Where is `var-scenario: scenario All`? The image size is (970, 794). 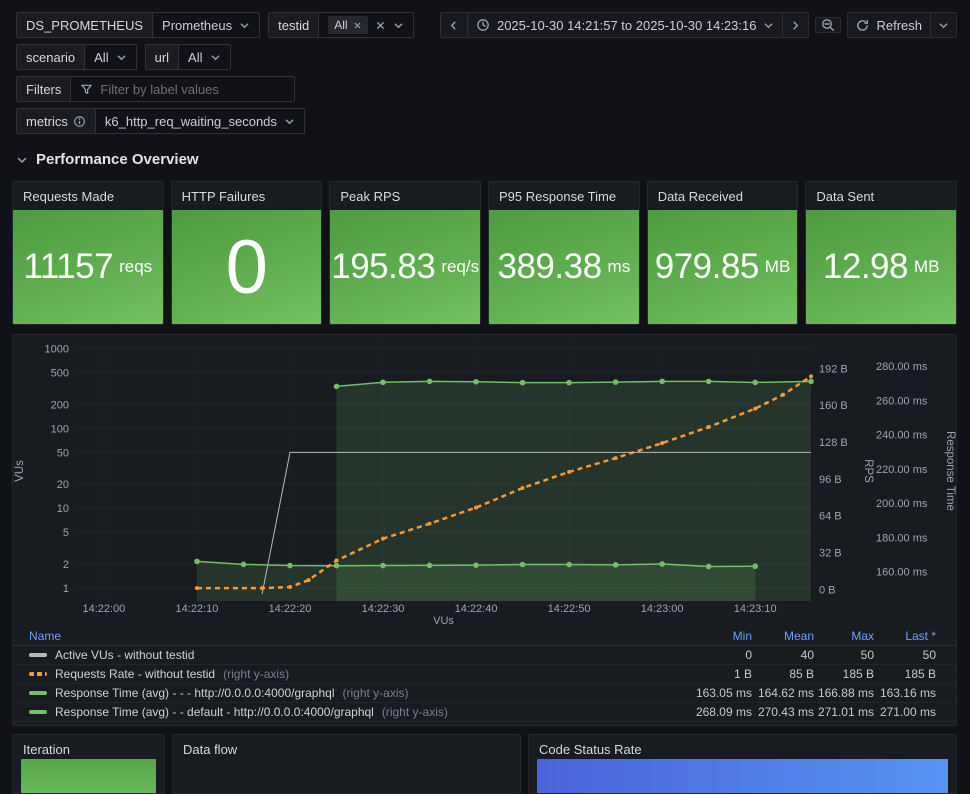
var-scenario: scenario All is located at coordinates (76, 57).